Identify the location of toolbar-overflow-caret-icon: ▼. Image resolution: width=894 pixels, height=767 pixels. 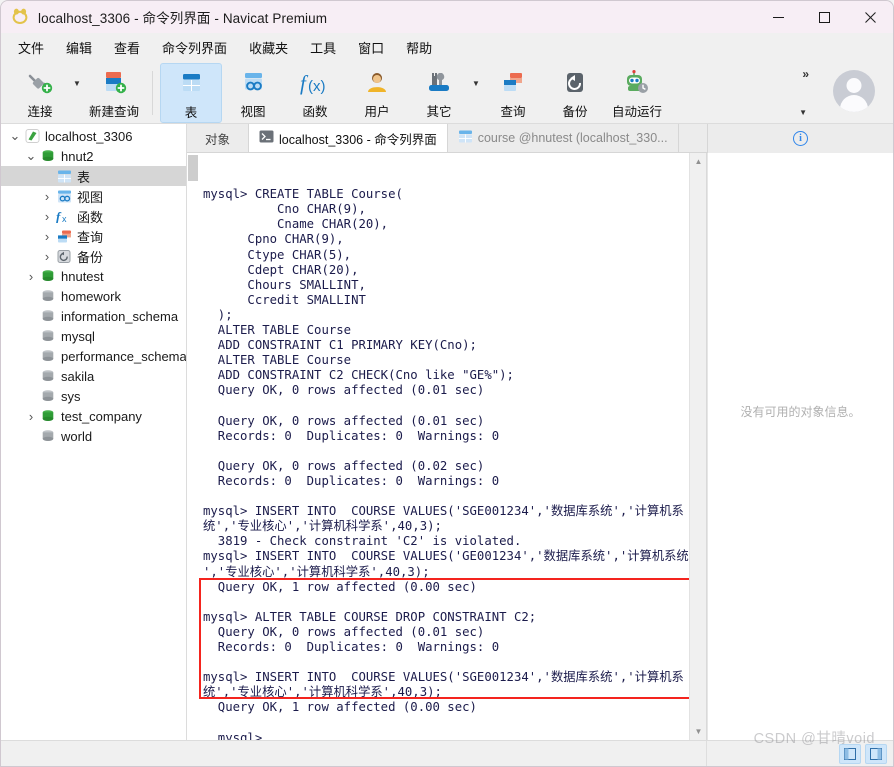
(803, 112).